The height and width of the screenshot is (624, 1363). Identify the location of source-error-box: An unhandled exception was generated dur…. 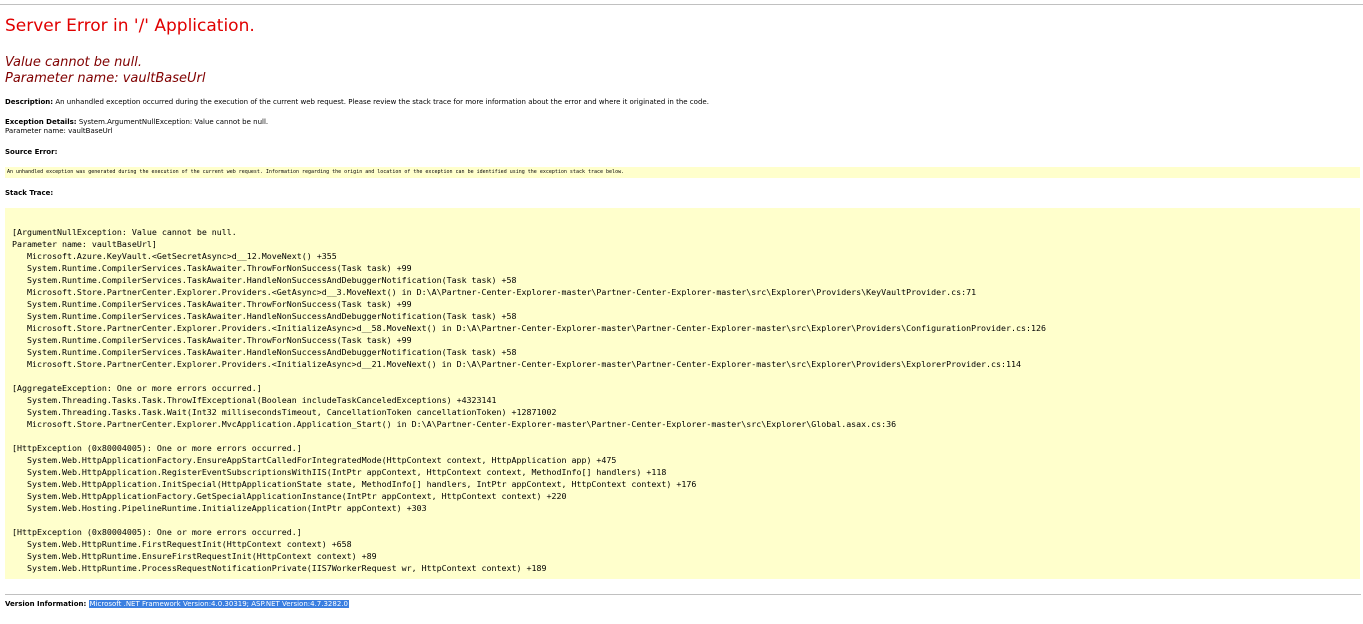
(682, 172).